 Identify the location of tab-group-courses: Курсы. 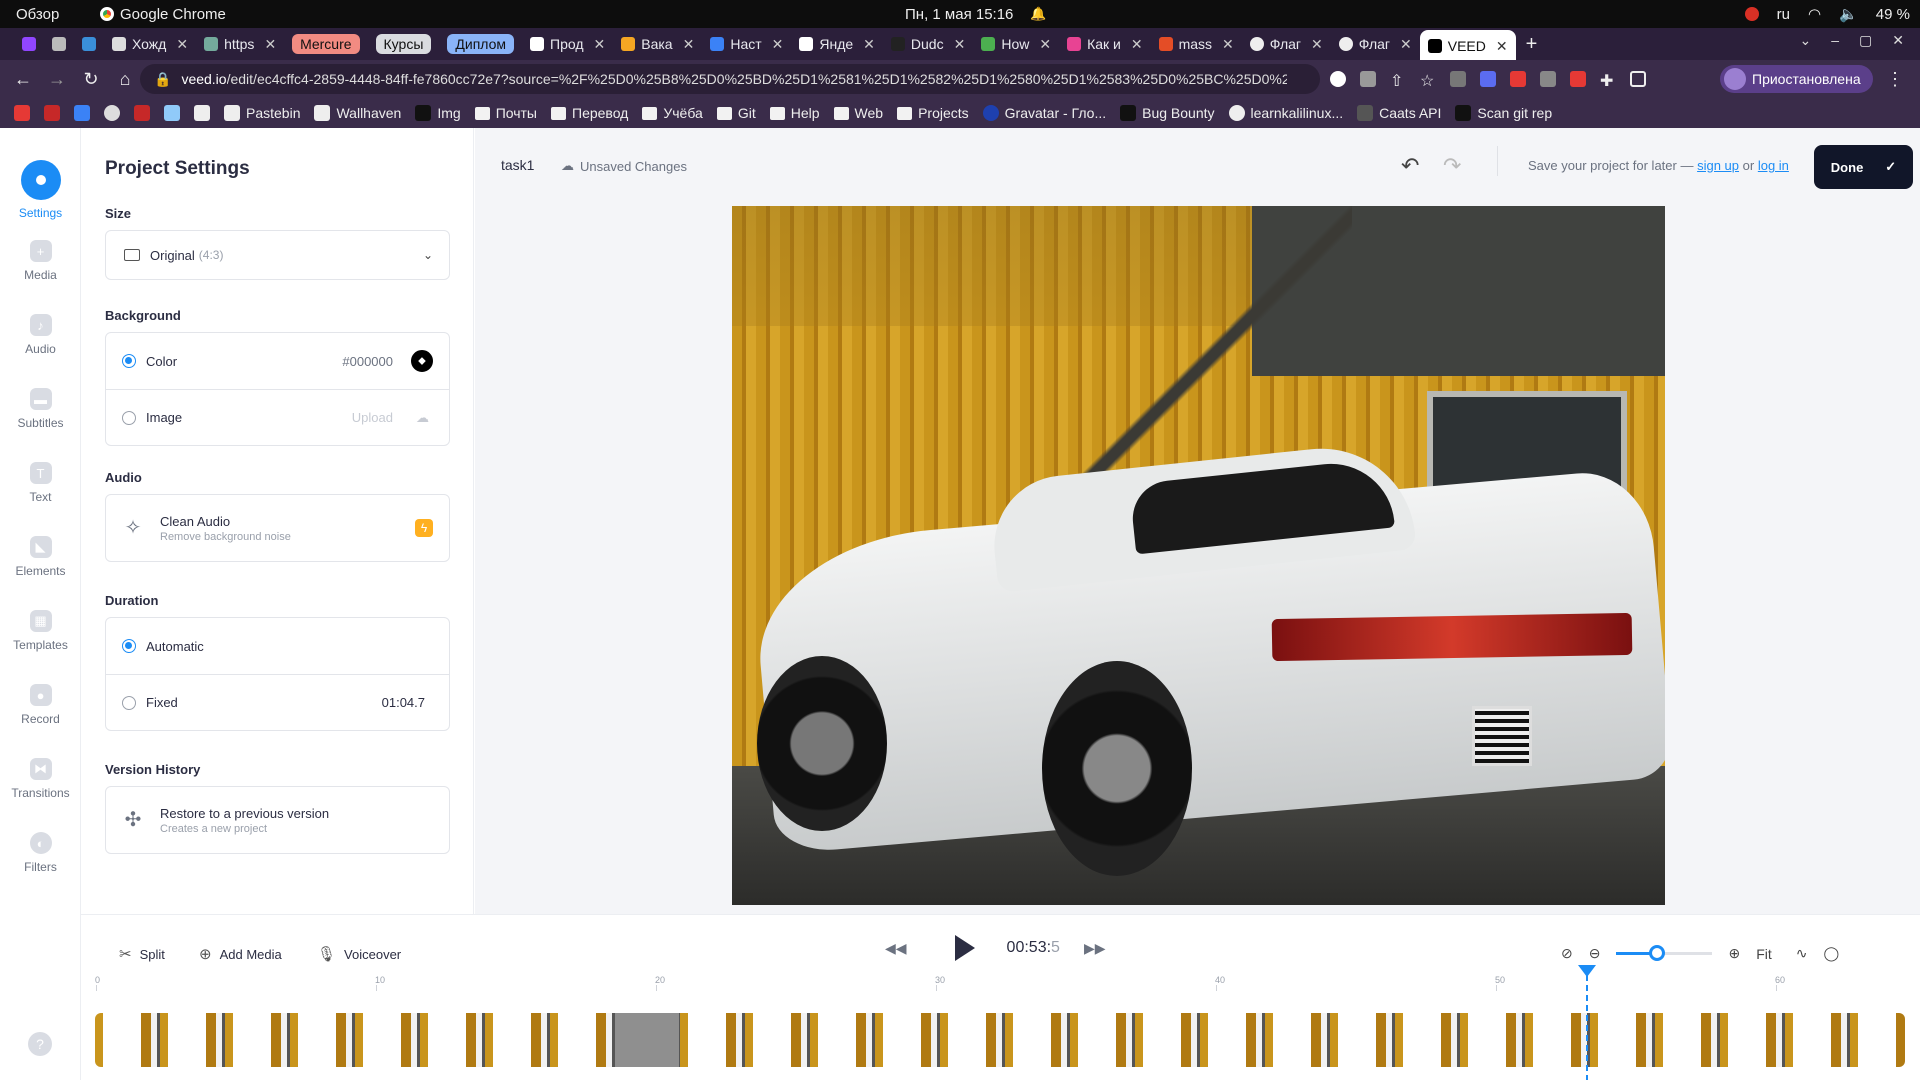
(403, 44).